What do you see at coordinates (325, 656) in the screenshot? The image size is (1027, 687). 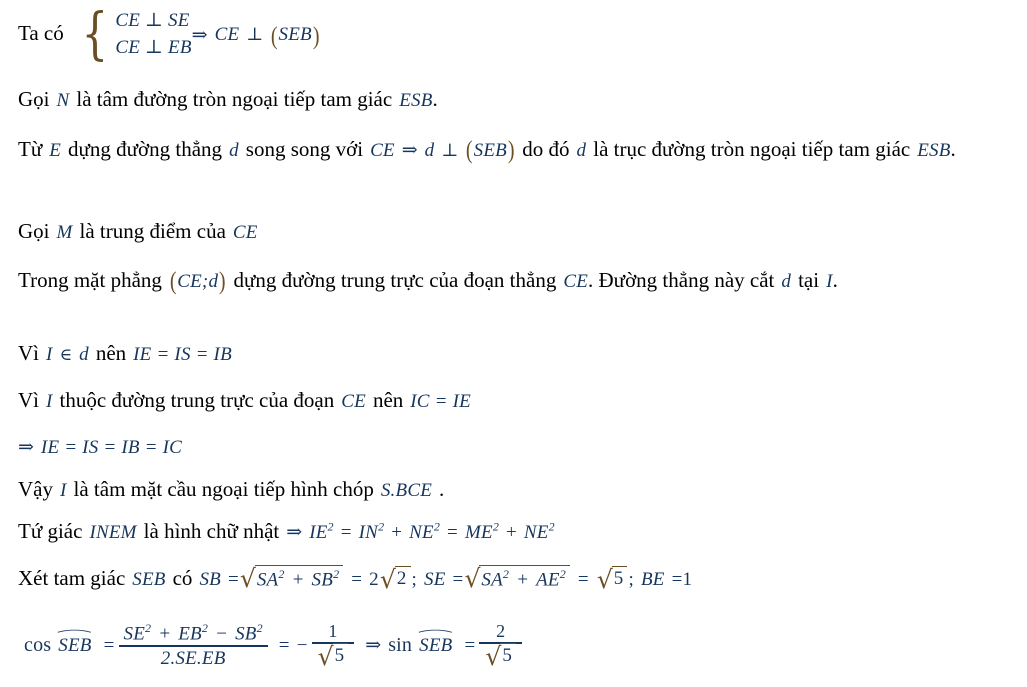 I see `radical-icon-5: √` at bounding box center [325, 656].